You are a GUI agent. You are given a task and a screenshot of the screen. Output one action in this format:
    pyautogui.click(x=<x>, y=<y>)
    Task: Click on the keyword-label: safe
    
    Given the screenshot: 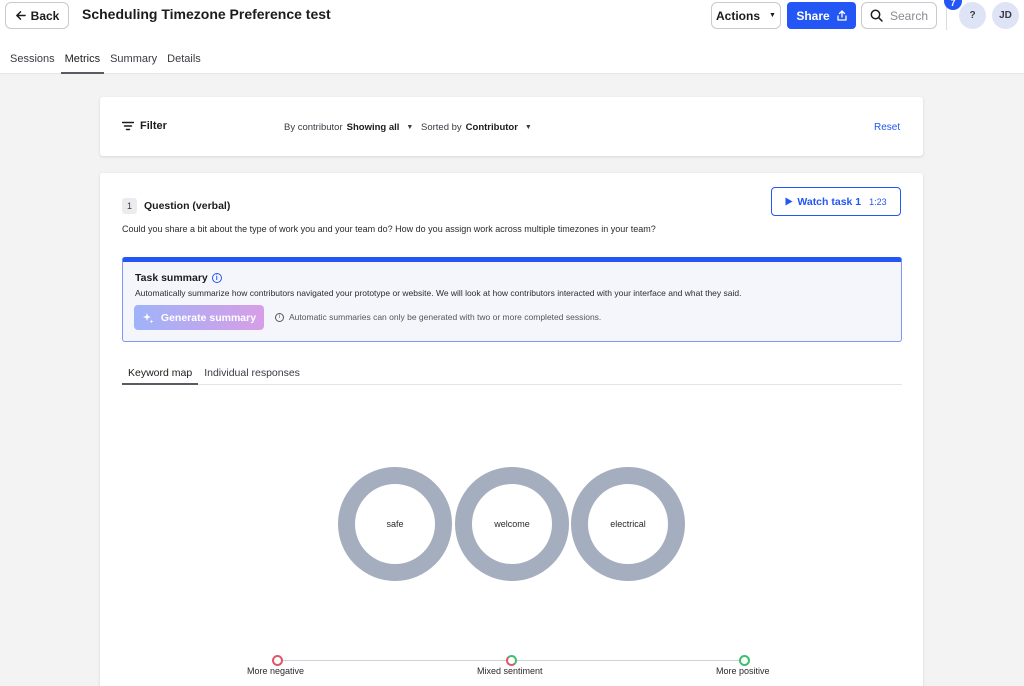 What is the action you would take?
    pyautogui.click(x=395, y=524)
    